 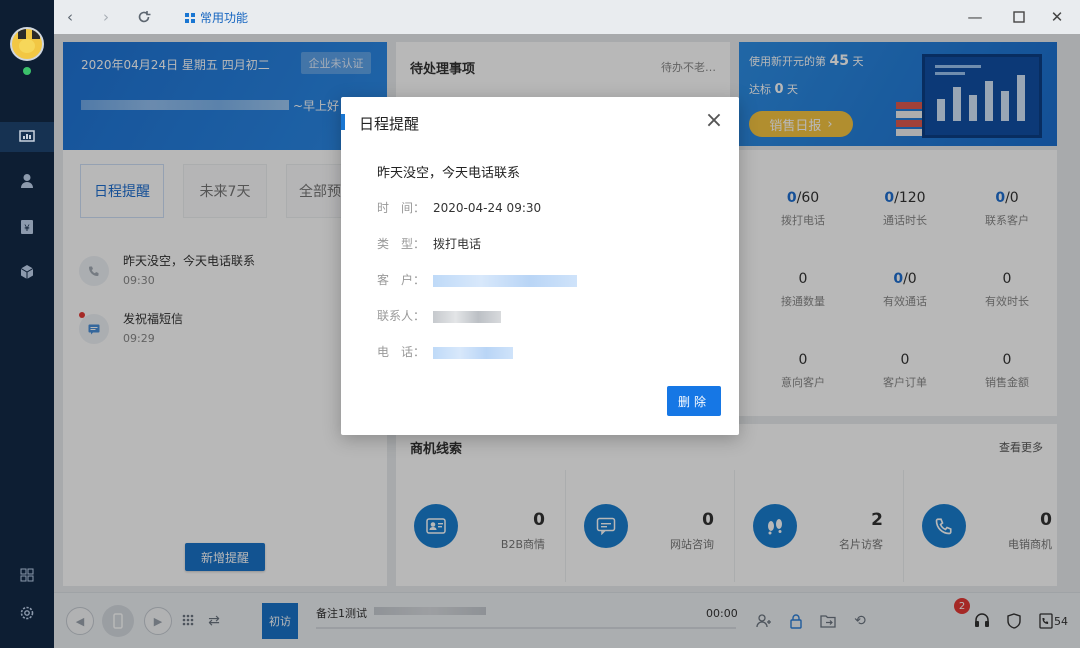 What do you see at coordinates (389, 124) in the screenshot?
I see `dialog-title: 日程提醒` at bounding box center [389, 124].